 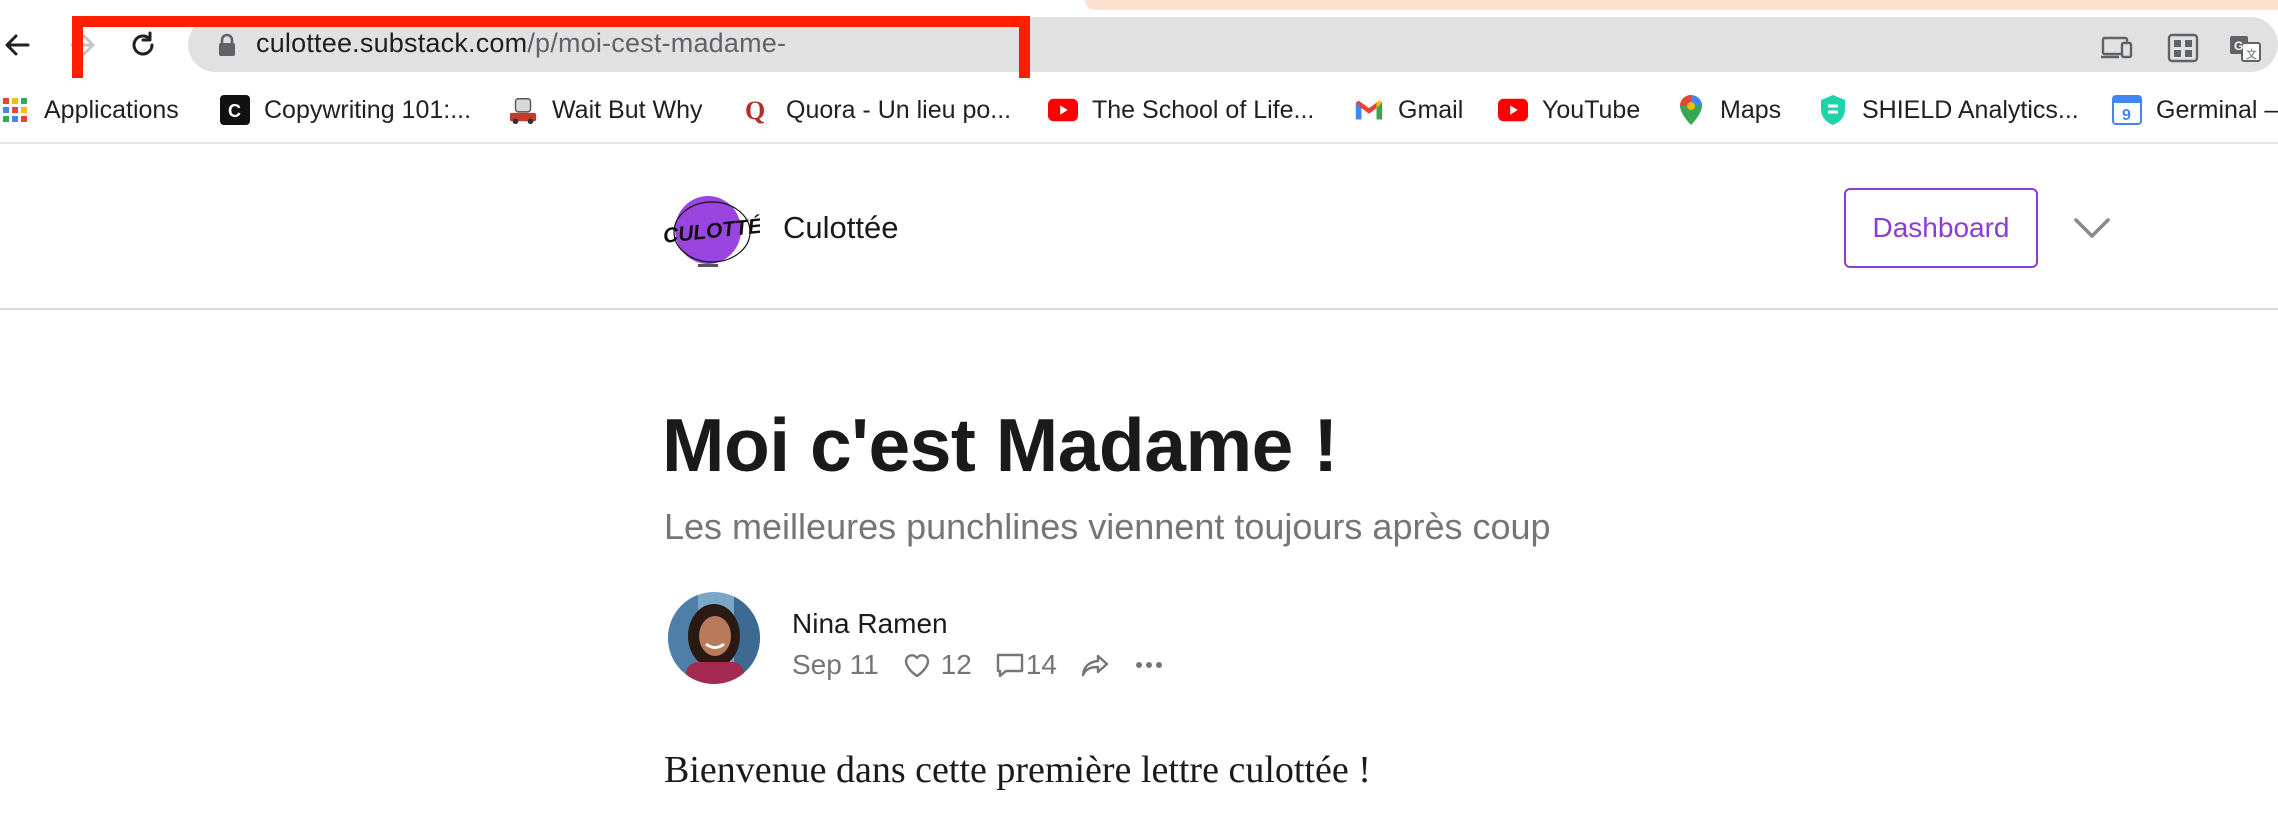 I want to click on svg-text: 文, so click(x=2251, y=54).